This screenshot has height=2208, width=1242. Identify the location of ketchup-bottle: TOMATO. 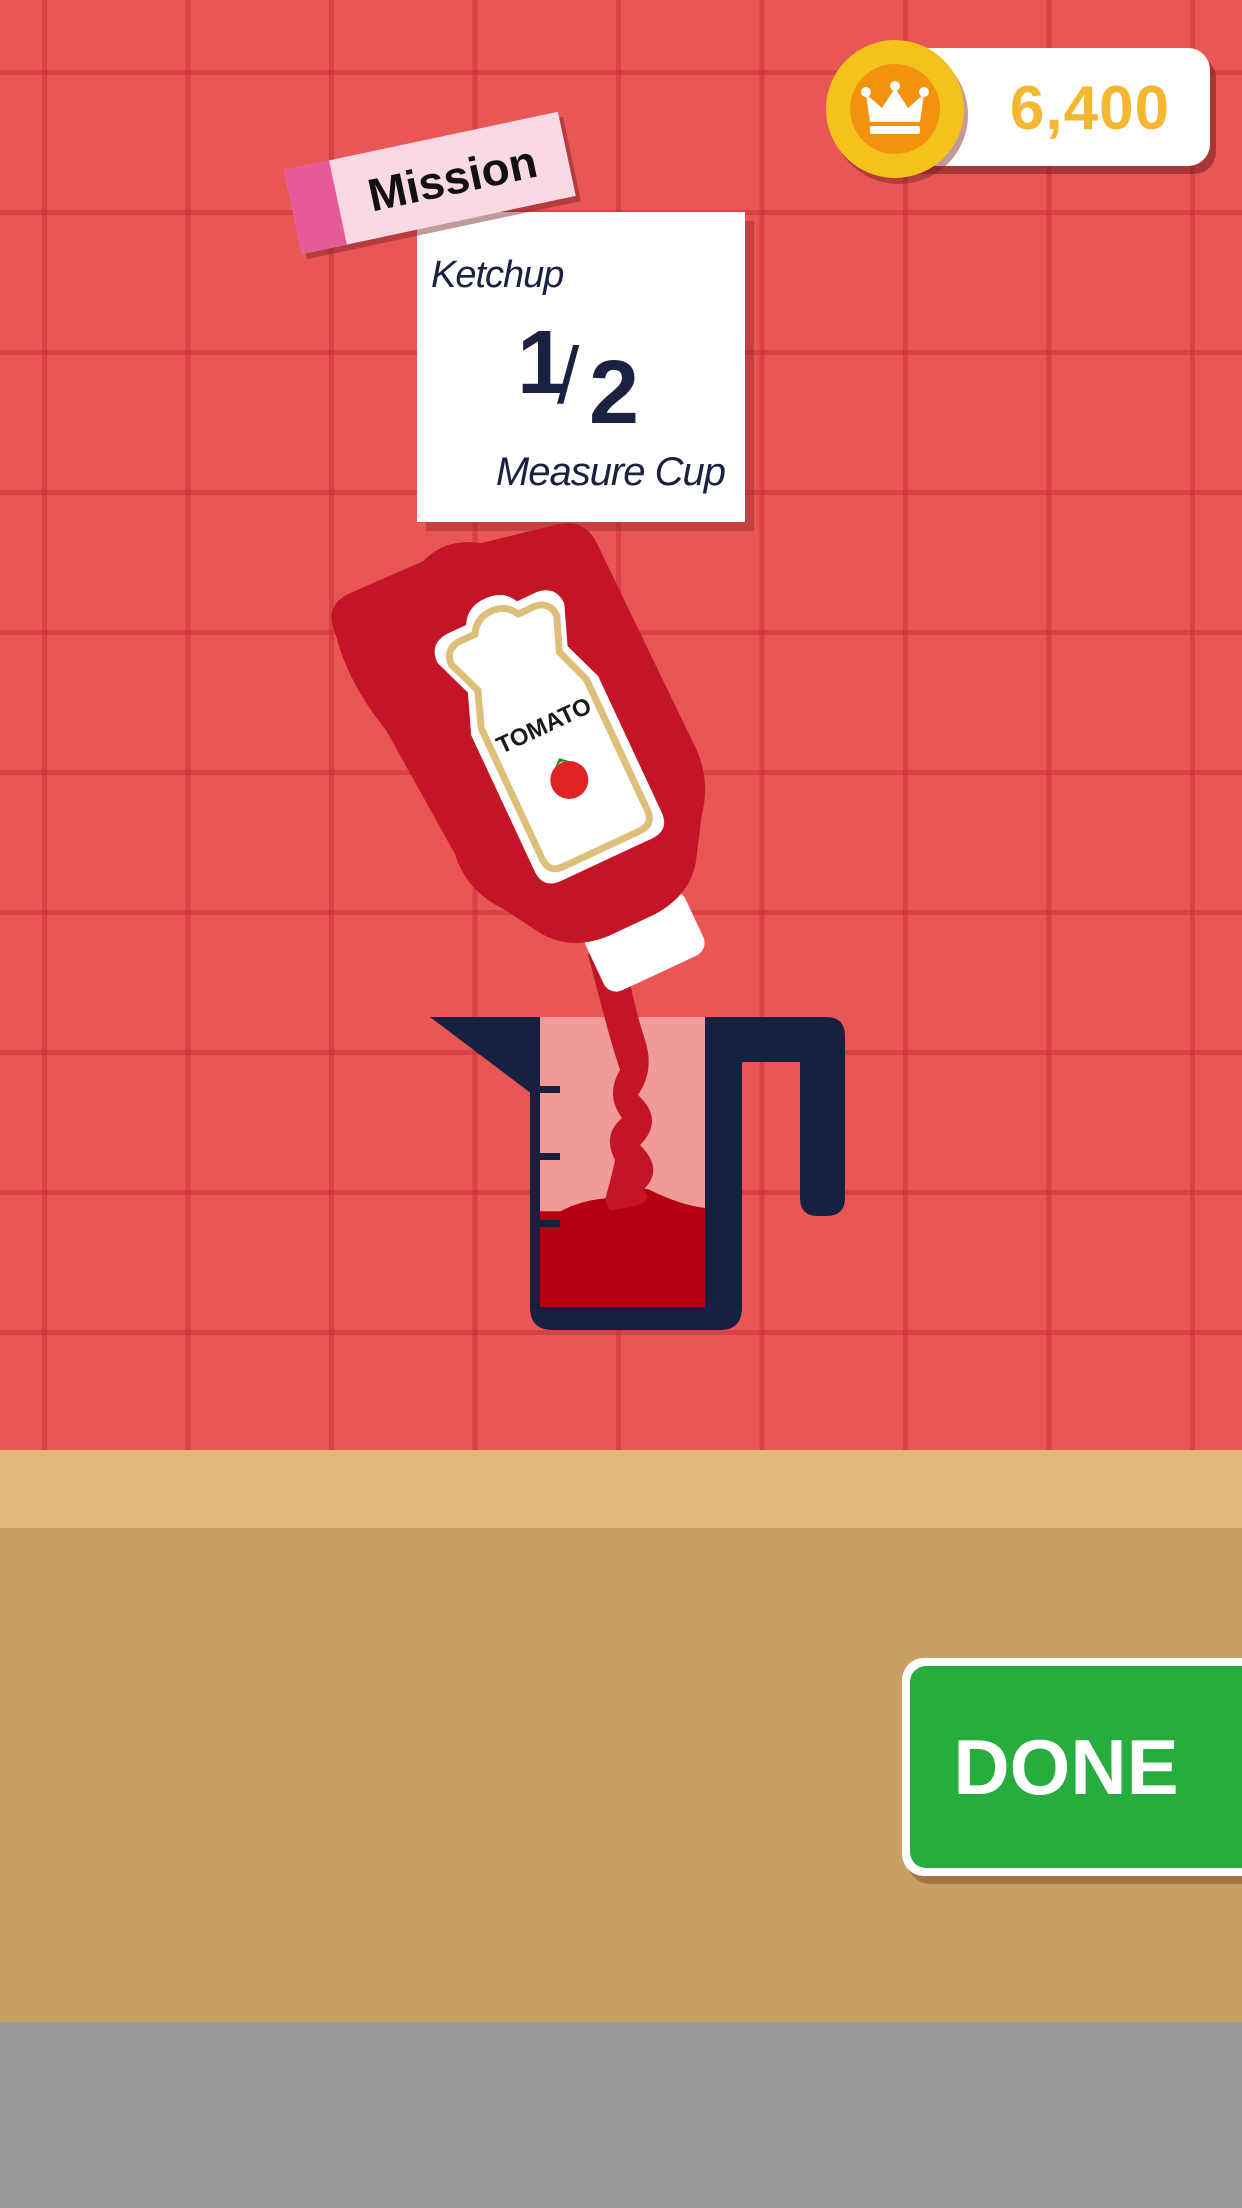
(547, 762).